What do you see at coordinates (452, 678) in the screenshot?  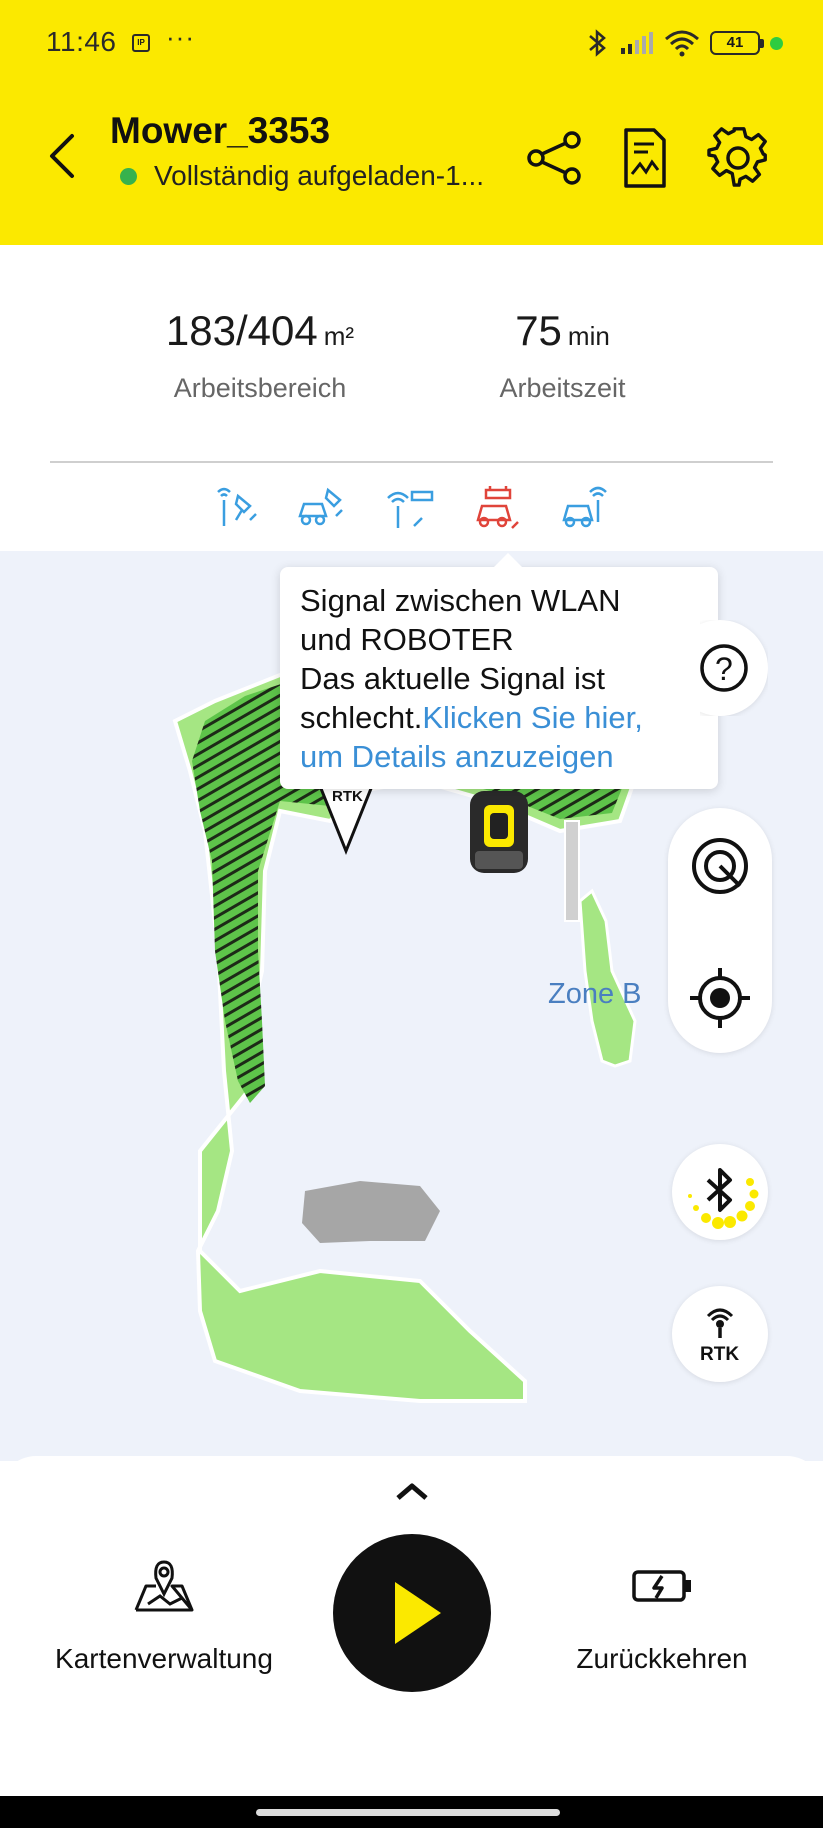 I see `tooltip-line: Das aktuelle Signal ist` at bounding box center [452, 678].